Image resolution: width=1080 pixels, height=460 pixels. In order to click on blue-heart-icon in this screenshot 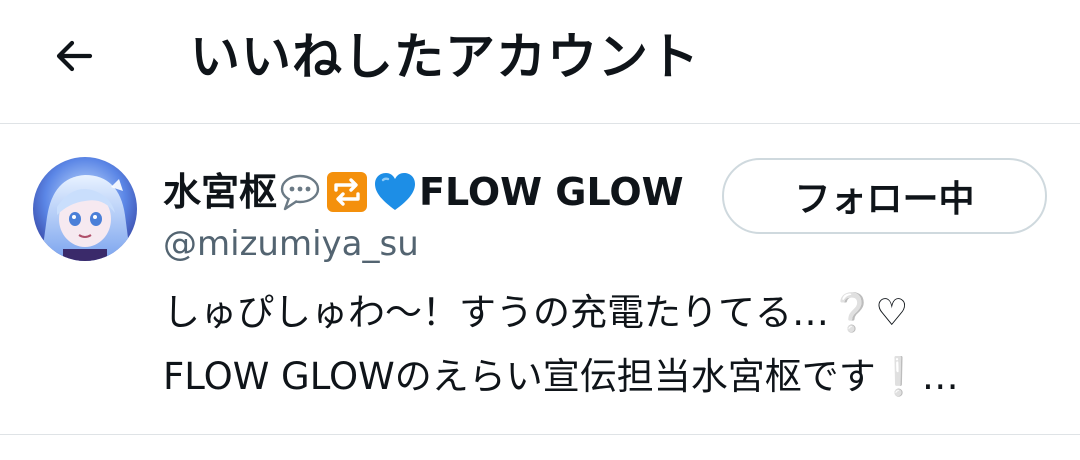, I will do `click(395, 192)`.